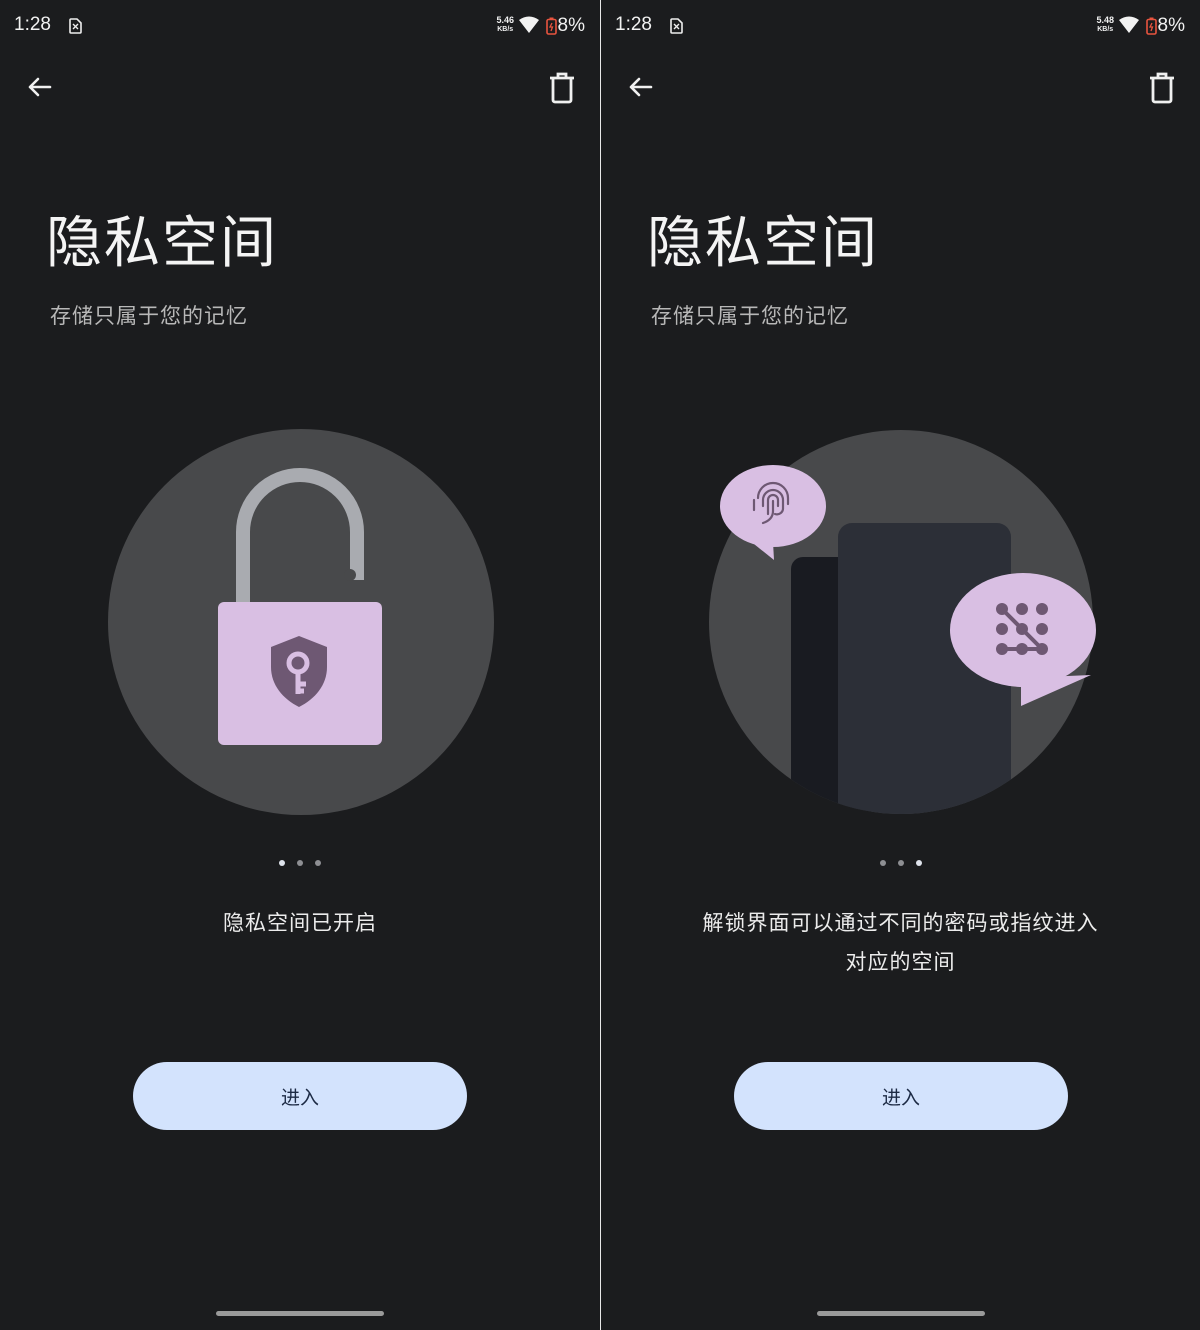 The image size is (1200, 1330). What do you see at coordinates (900, 942) in the screenshot?
I see `caption-text: 解锁界面可以通过不同的密码或指纹进入对应的空间` at bounding box center [900, 942].